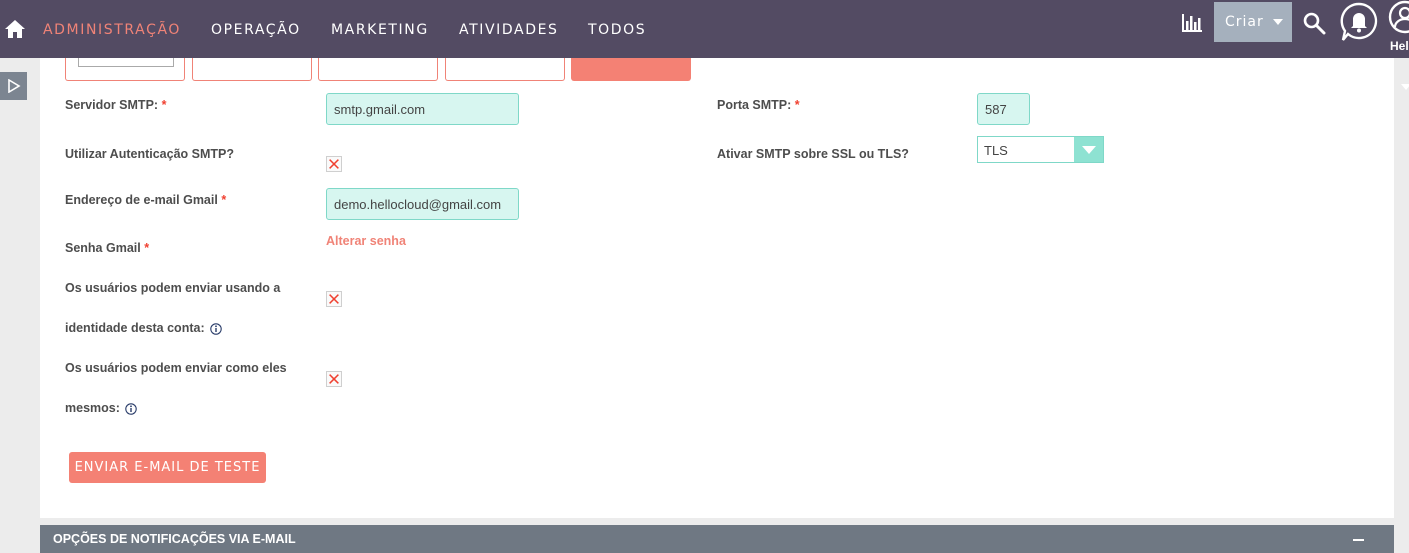 This screenshot has height=553, width=1409. I want to click on send-as-self-checkbox, so click(334, 379).